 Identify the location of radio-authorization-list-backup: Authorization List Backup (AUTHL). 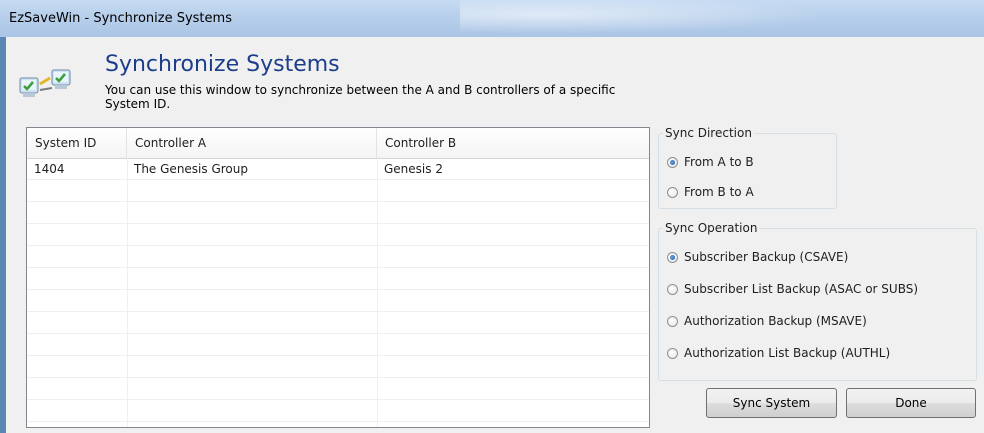
(778, 353).